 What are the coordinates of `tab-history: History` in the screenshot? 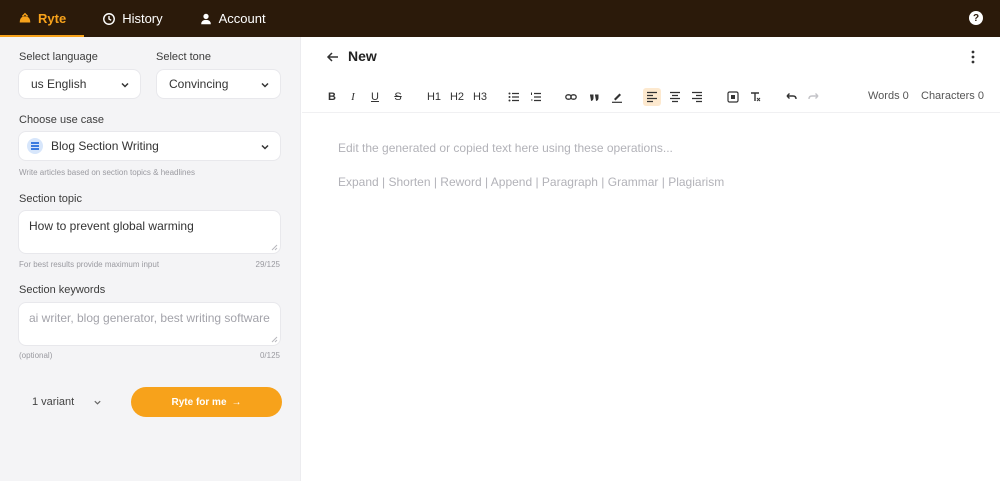 It's located at (132, 18).